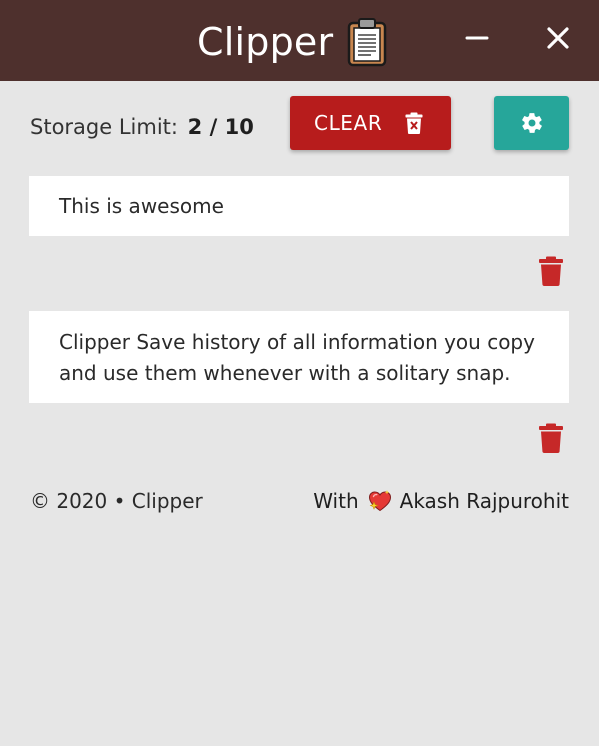  What do you see at coordinates (336, 501) in the screenshot?
I see `with-label: With` at bounding box center [336, 501].